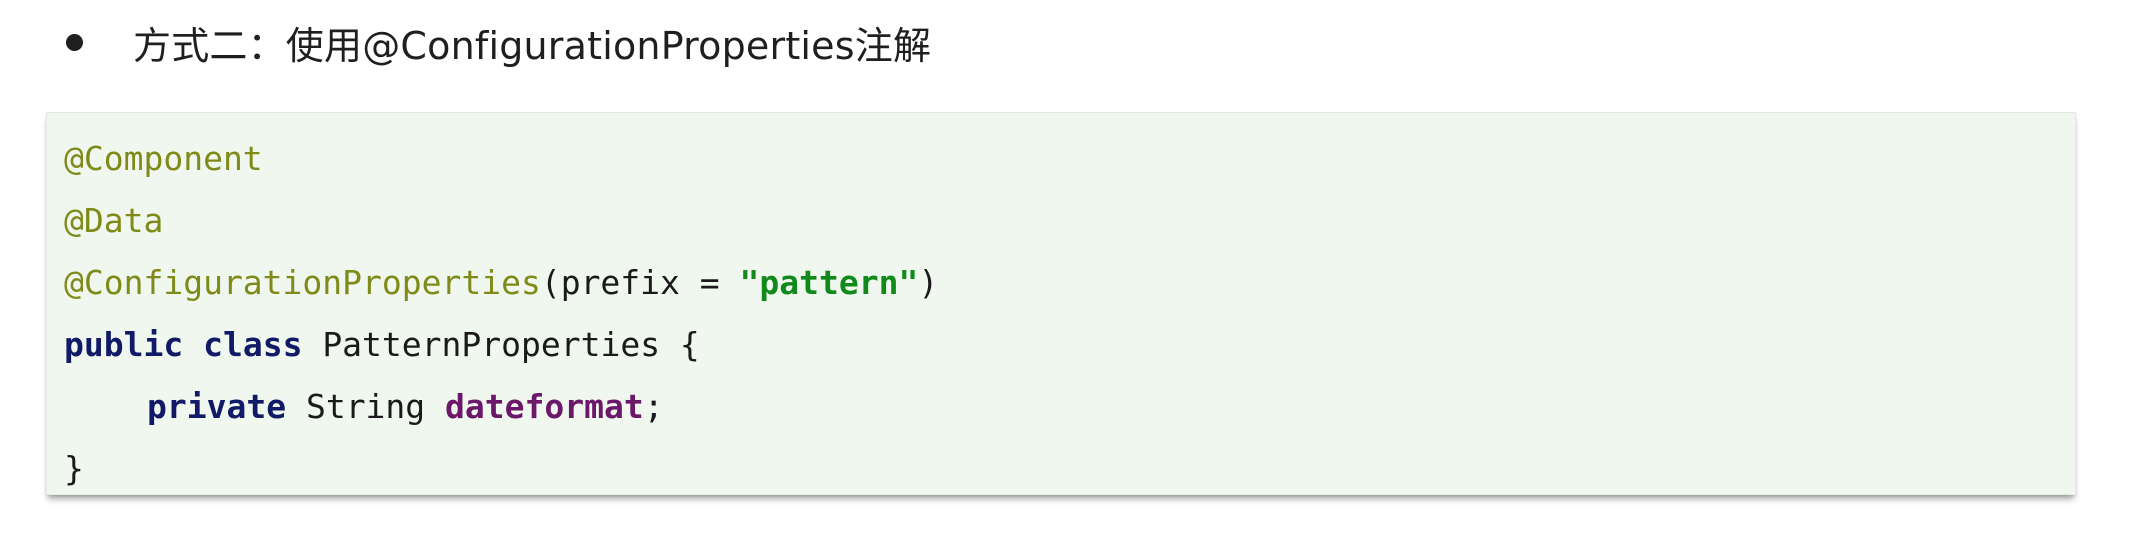  Describe the element at coordinates (829, 282) in the screenshot. I see `string-literal: "pattern"` at that location.